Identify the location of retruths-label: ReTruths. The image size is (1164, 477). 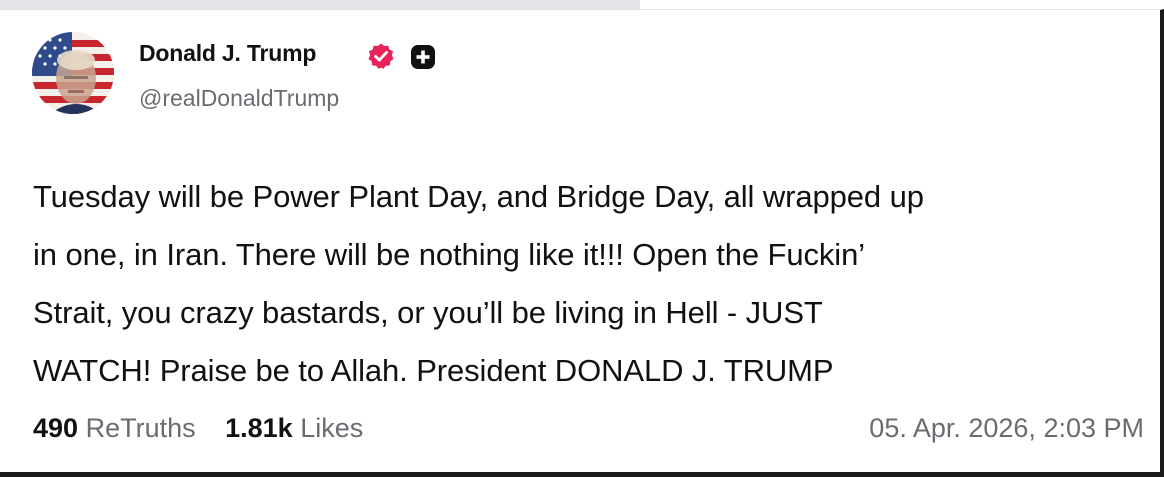
(140, 428).